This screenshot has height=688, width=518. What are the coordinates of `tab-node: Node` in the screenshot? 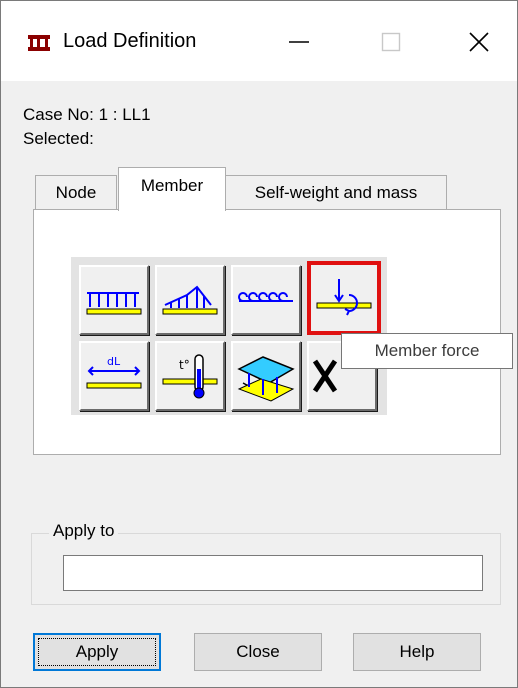 It's located at (76, 192).